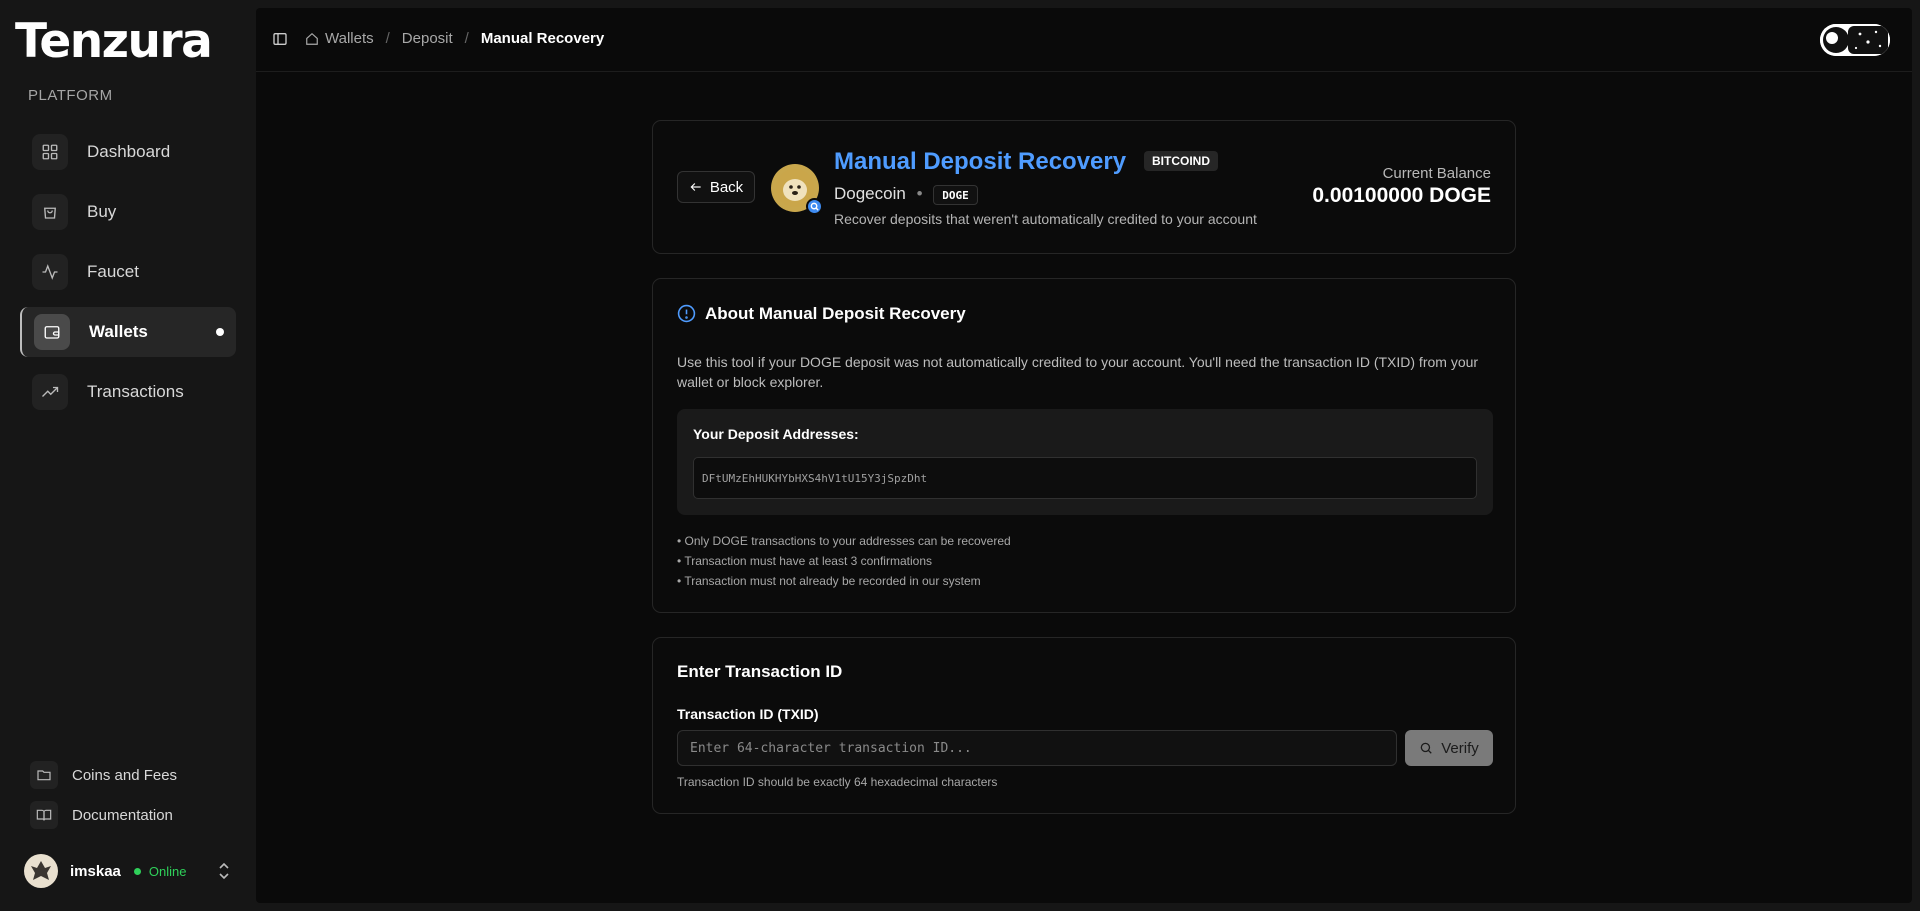 This screenshot has width=1920, height=911. What do you see at coordinates (44, 775) in the screenshot?
I see `folder-icon` at bounding box center [44, 775].